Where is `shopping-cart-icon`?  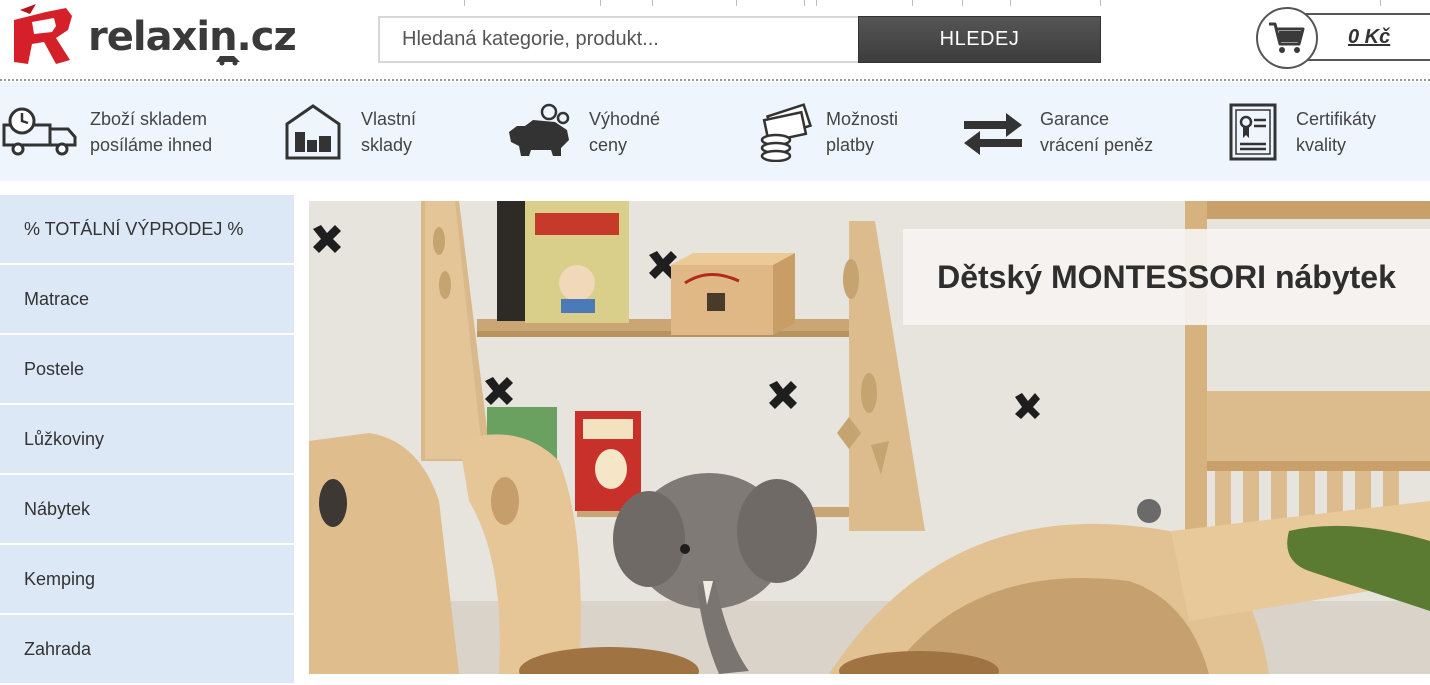 shopping-cart-icon is located at coordinates (1287, 37).